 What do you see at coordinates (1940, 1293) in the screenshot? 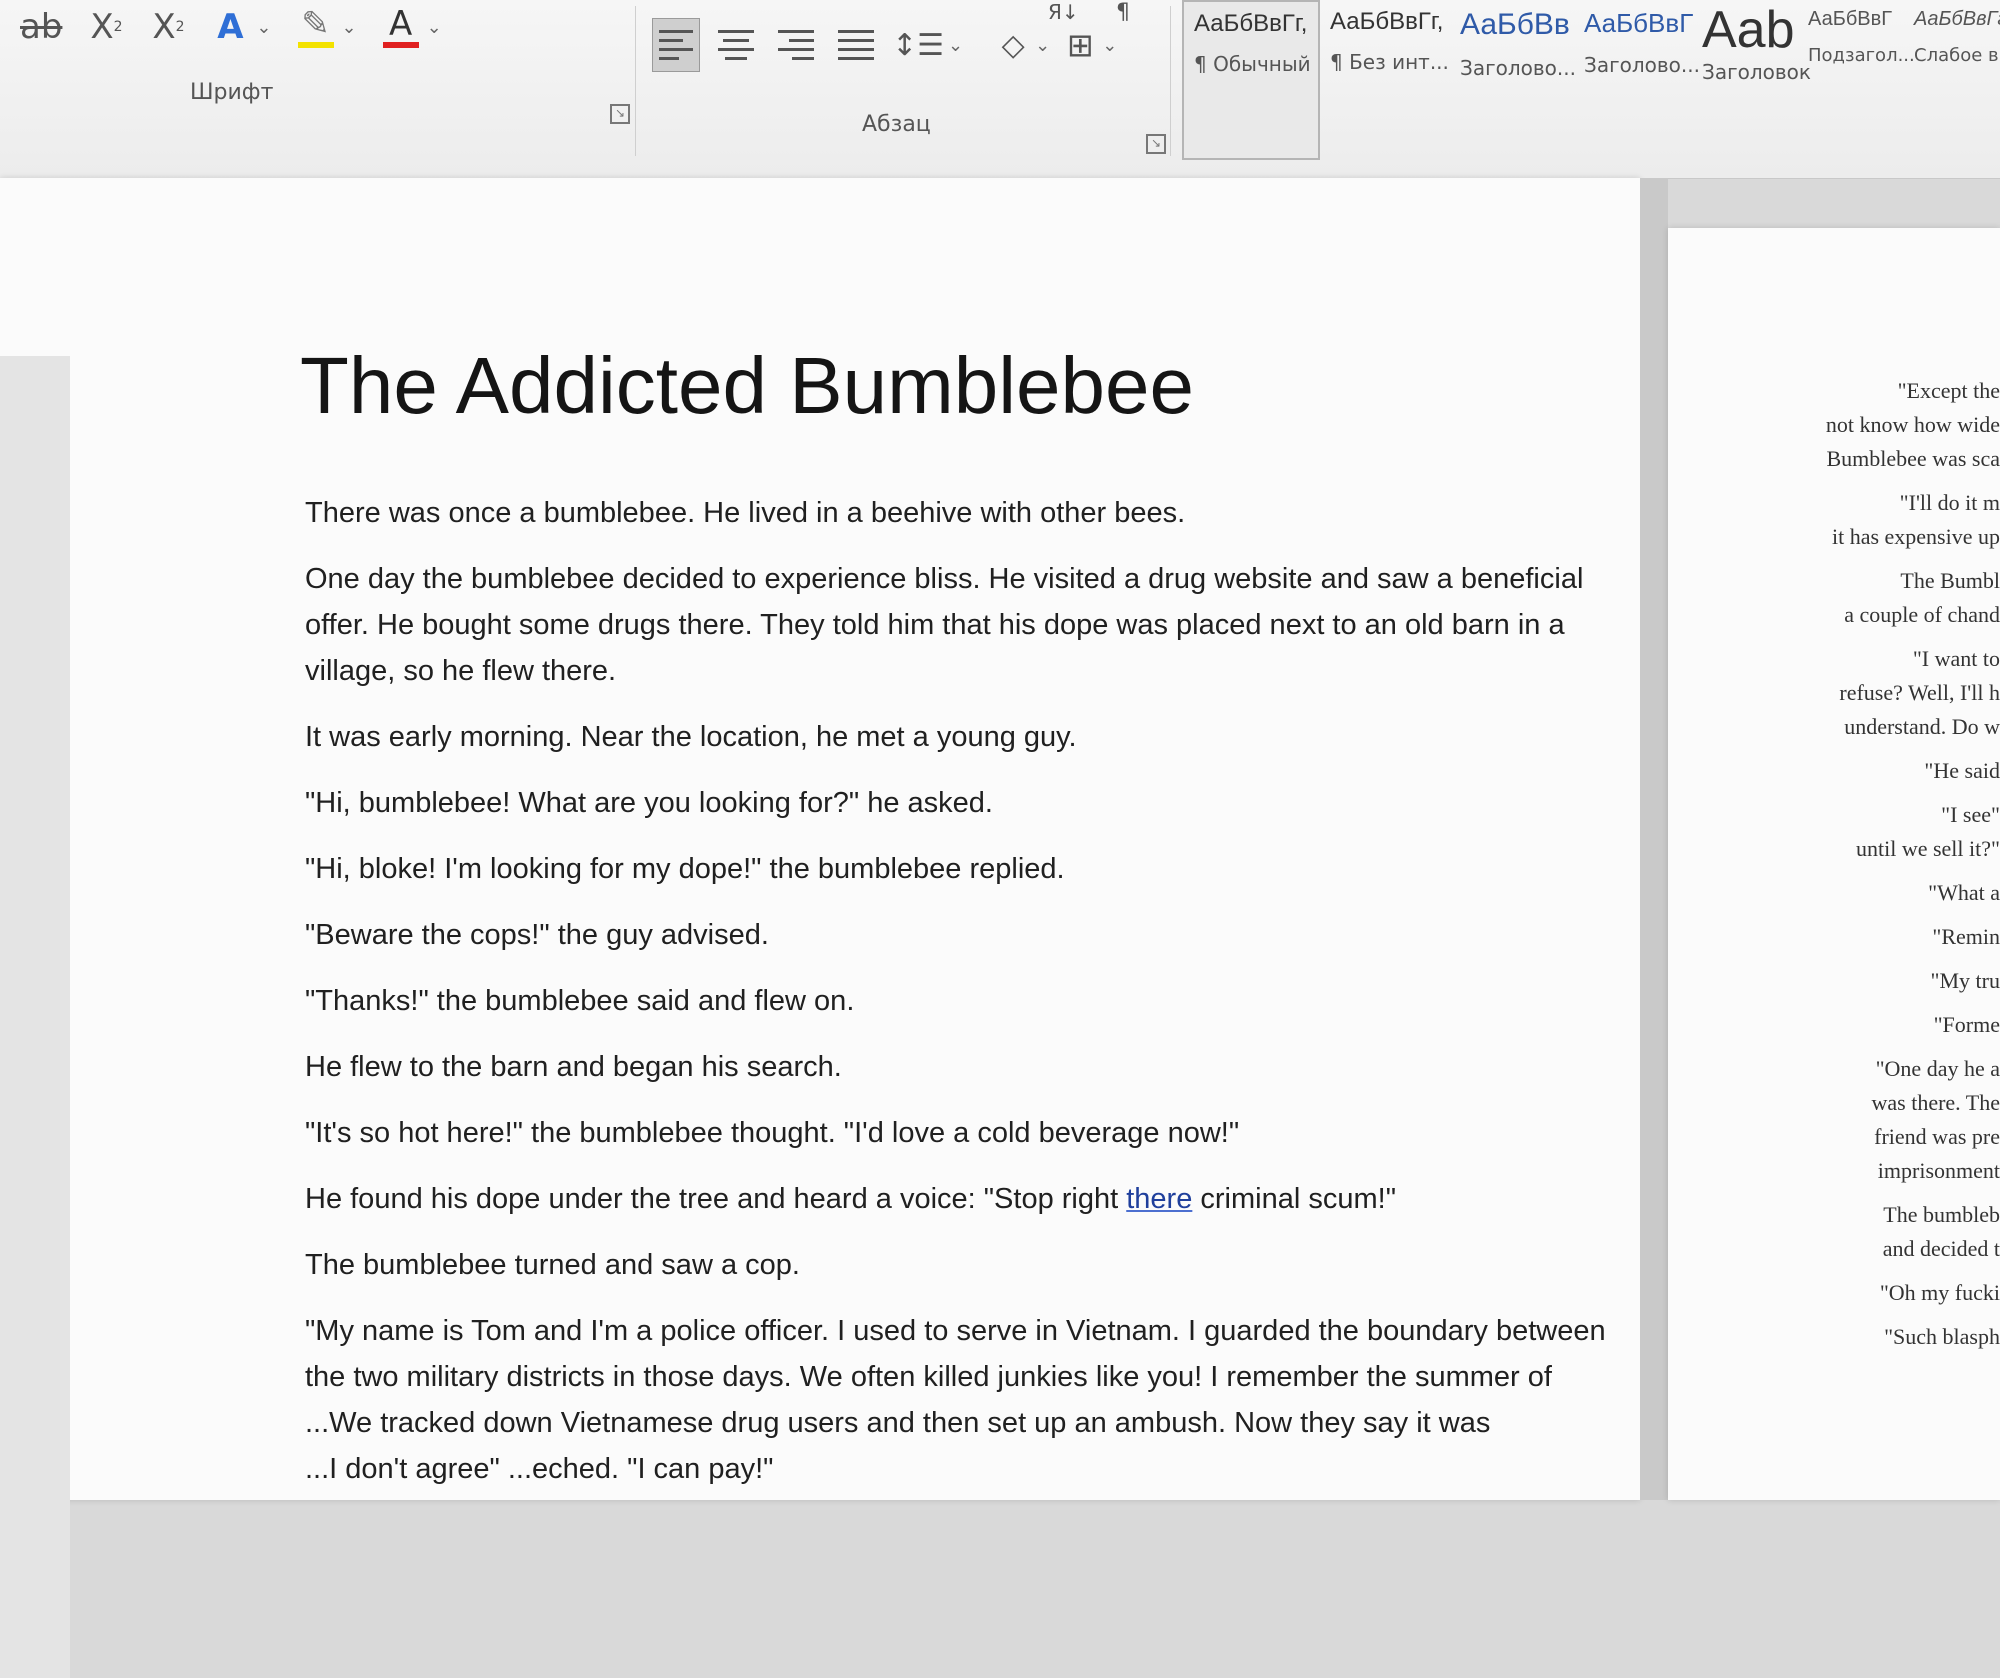
I see `page2-text-line: "Oh my fucki` at bounding box center [1940, 1293].